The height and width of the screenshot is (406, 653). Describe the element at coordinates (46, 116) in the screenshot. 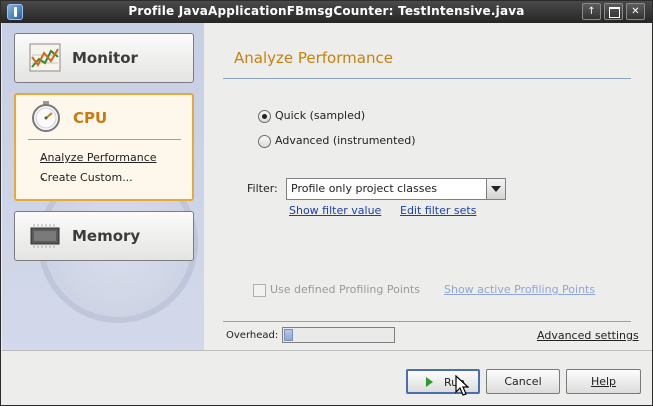

I see `stopwatch-icon` at that location.